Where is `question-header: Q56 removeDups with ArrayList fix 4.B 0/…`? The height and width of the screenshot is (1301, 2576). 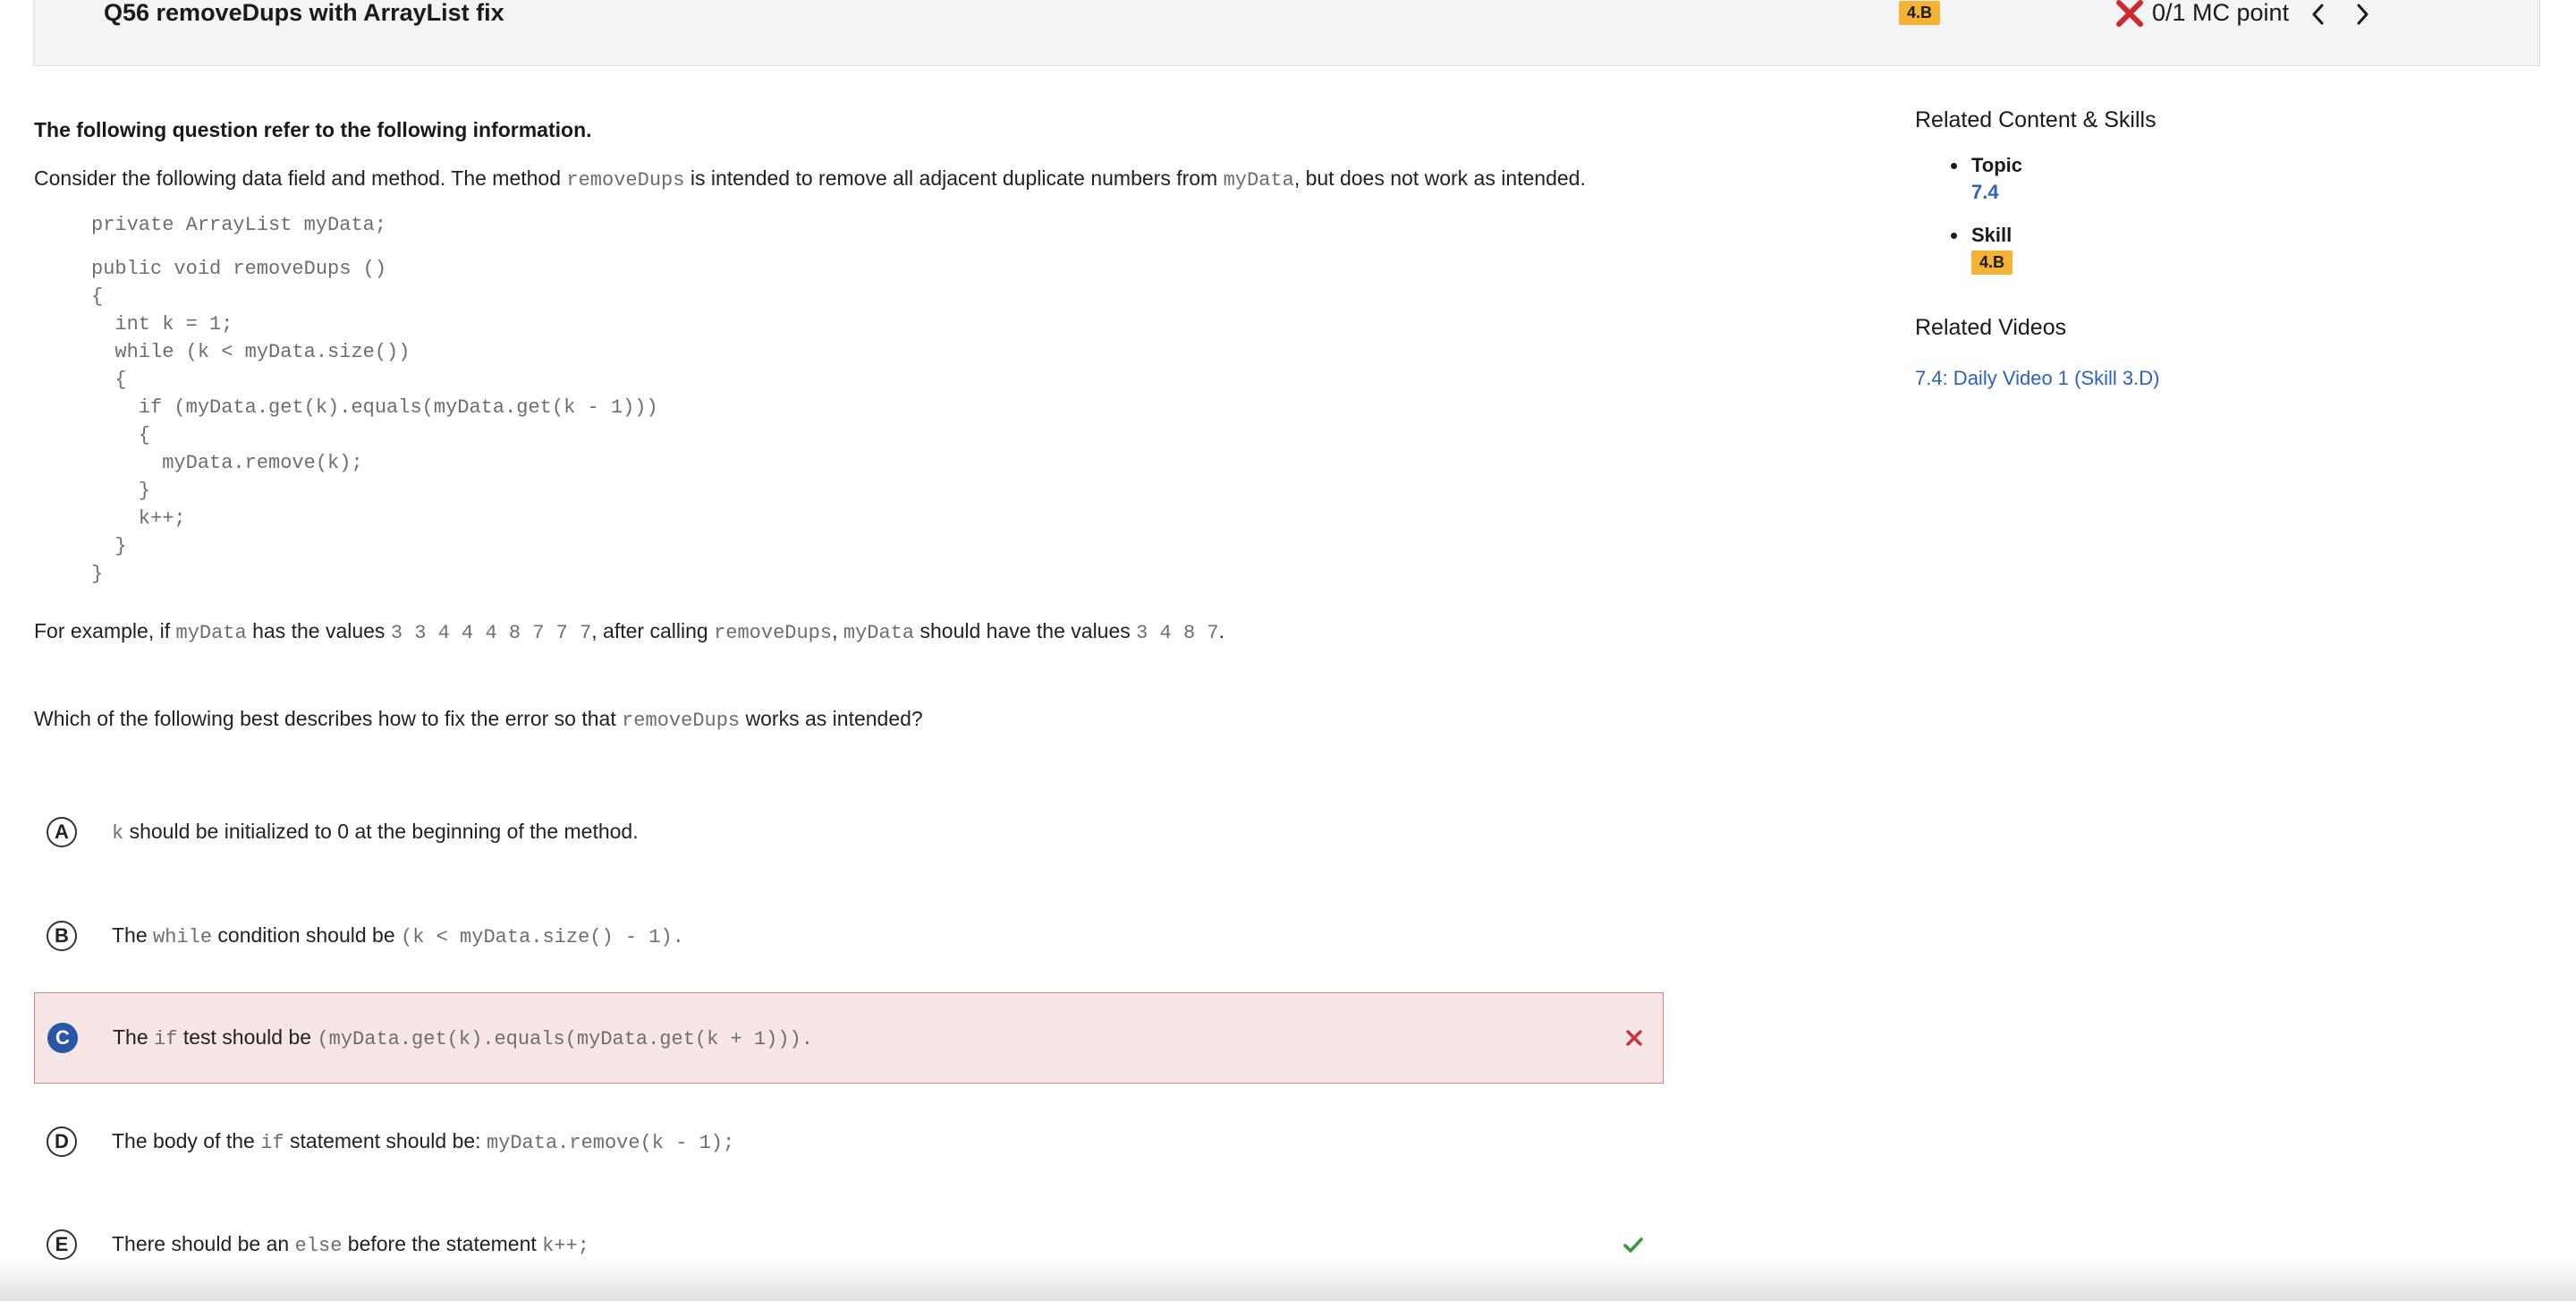
question-header: Q56 removeDups with ArrayList fix 4.B 0/… is located at coordinates (1286, 33).